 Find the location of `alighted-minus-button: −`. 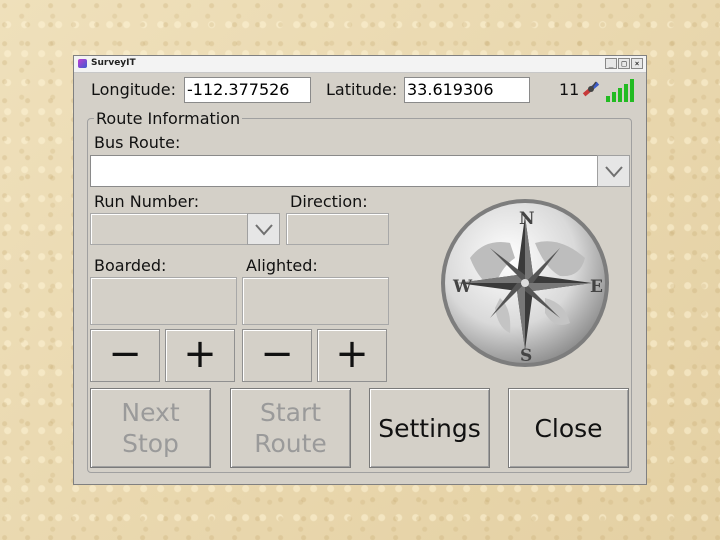

alighted-minus-button: − is located at coordinates (277, 355).